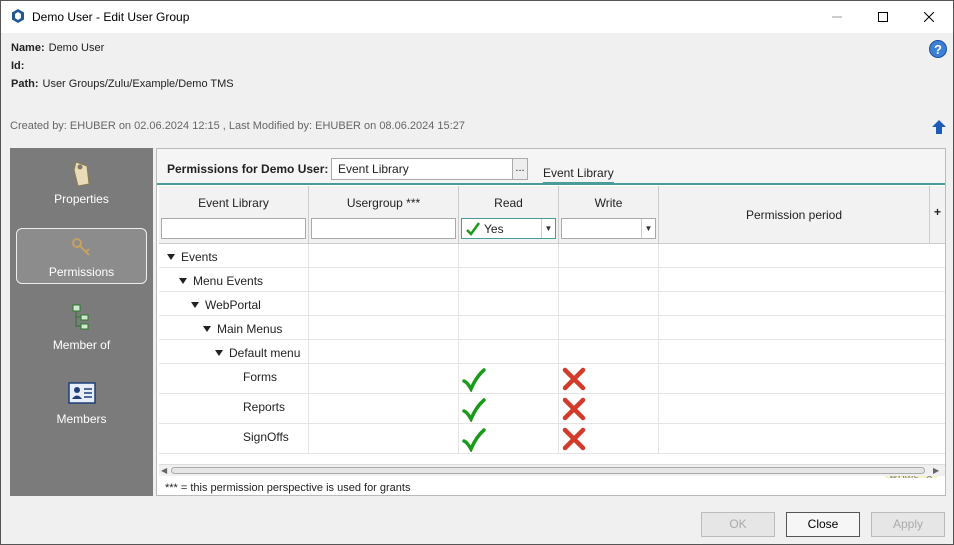  What do you see at coordinates (122, 84) in the screenshot?
I see `path-row: Path: User Groups/Zulu/Example/Demo TMS` at bounding box center [122, 84].